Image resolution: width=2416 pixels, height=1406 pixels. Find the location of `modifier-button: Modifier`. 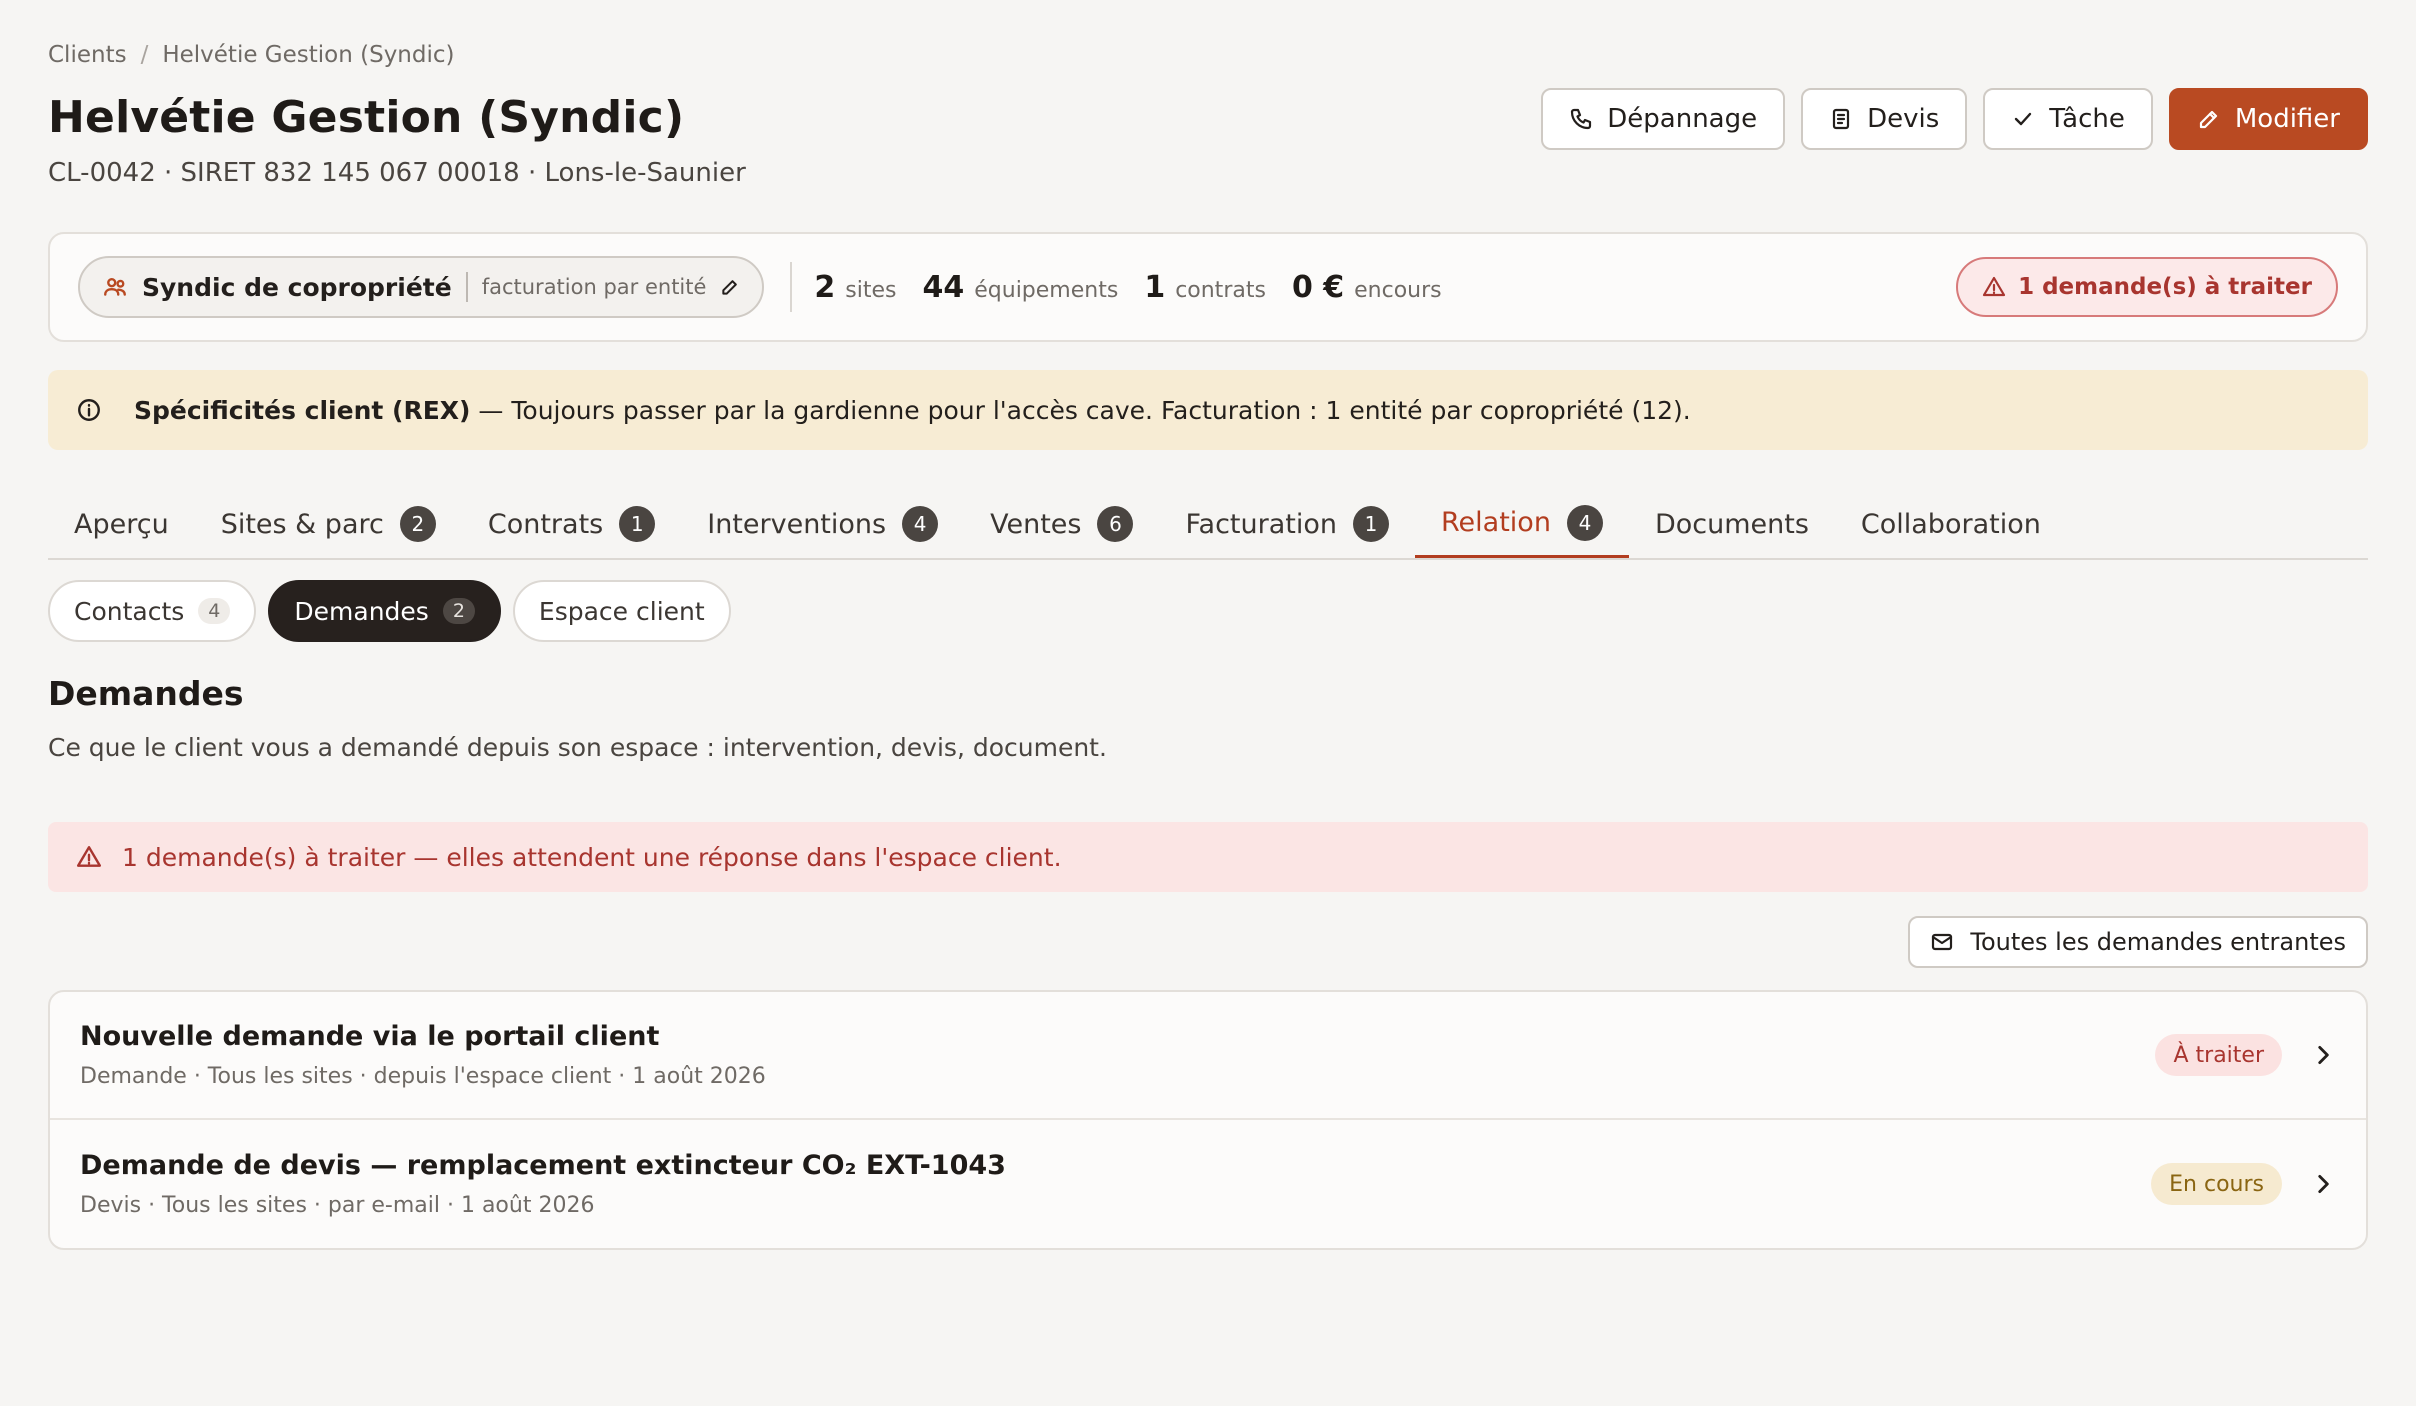

modifier-button: Modifier is located at coordinates (2268, 119).